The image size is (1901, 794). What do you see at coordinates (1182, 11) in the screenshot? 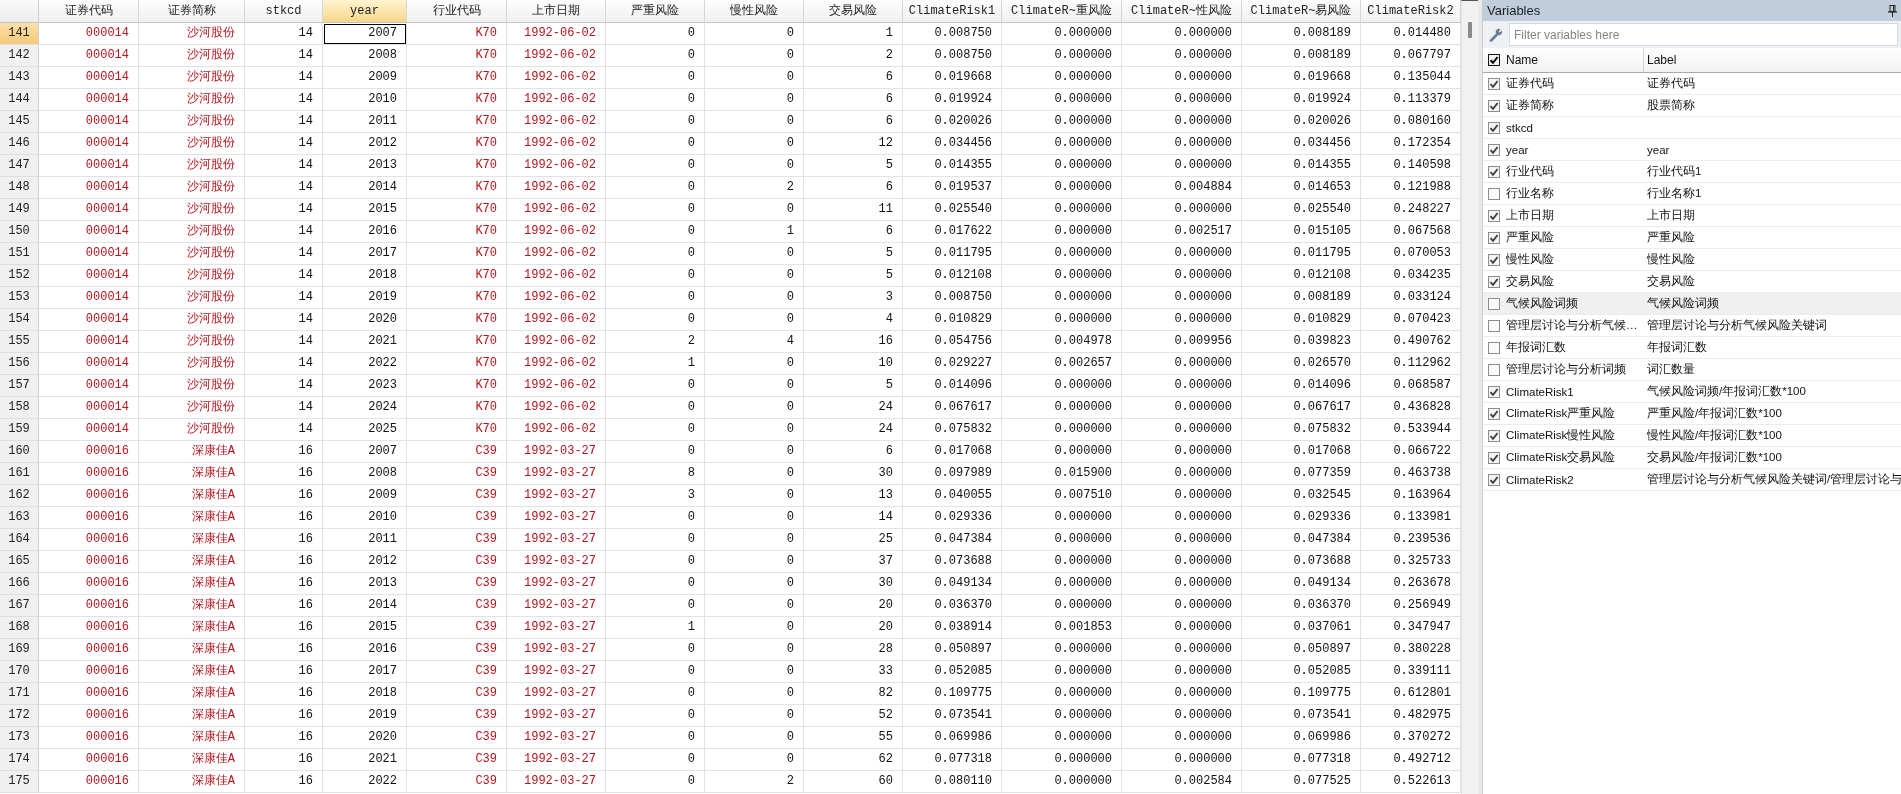
I see `column-header: ClimateR~性风险` at bounding box center [1182, 11].